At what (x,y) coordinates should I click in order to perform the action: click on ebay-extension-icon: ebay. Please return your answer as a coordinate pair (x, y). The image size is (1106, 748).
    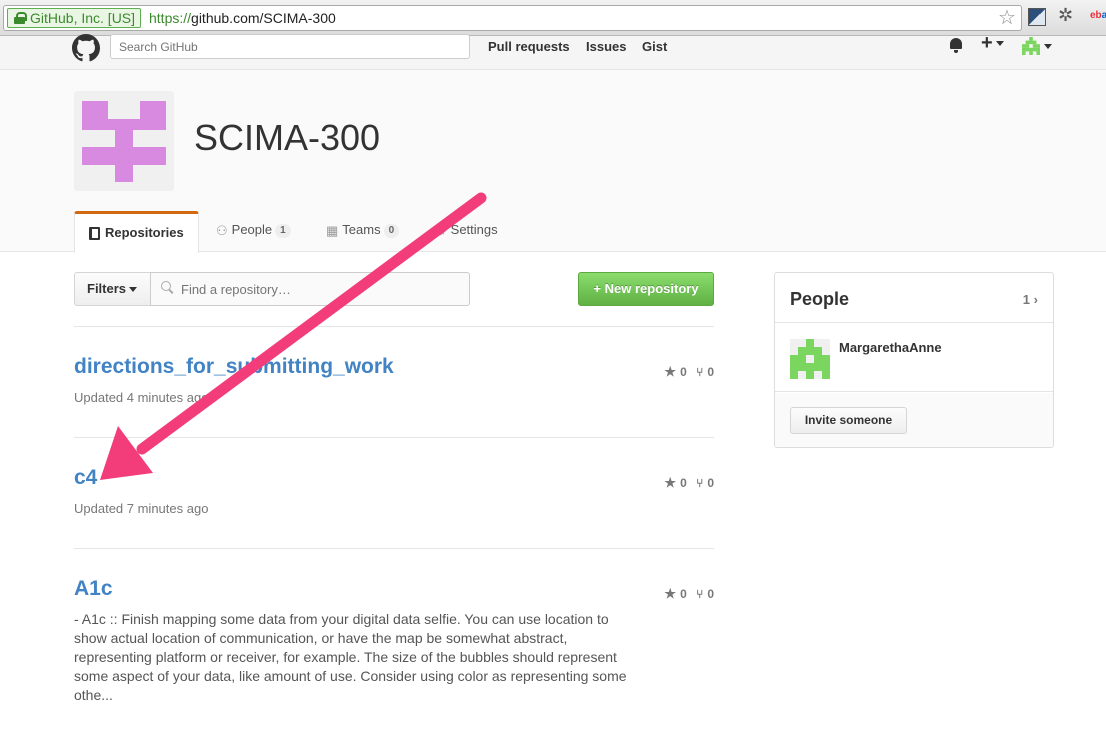
    Looking at the image, I should click on (1098, 15).